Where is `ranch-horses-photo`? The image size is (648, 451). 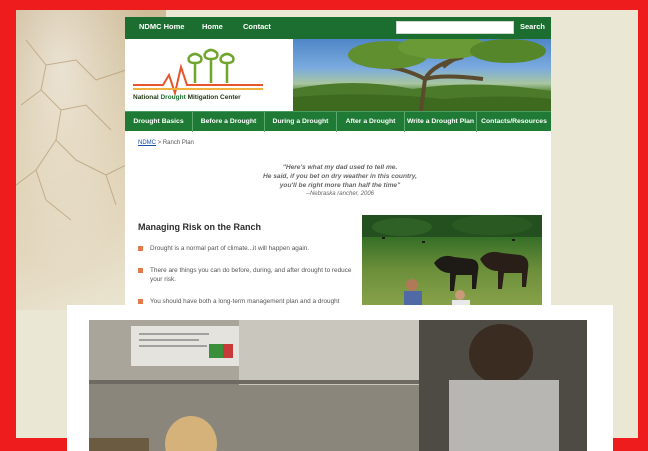
ranch-horses-photo is located at coordinates (452, 264).